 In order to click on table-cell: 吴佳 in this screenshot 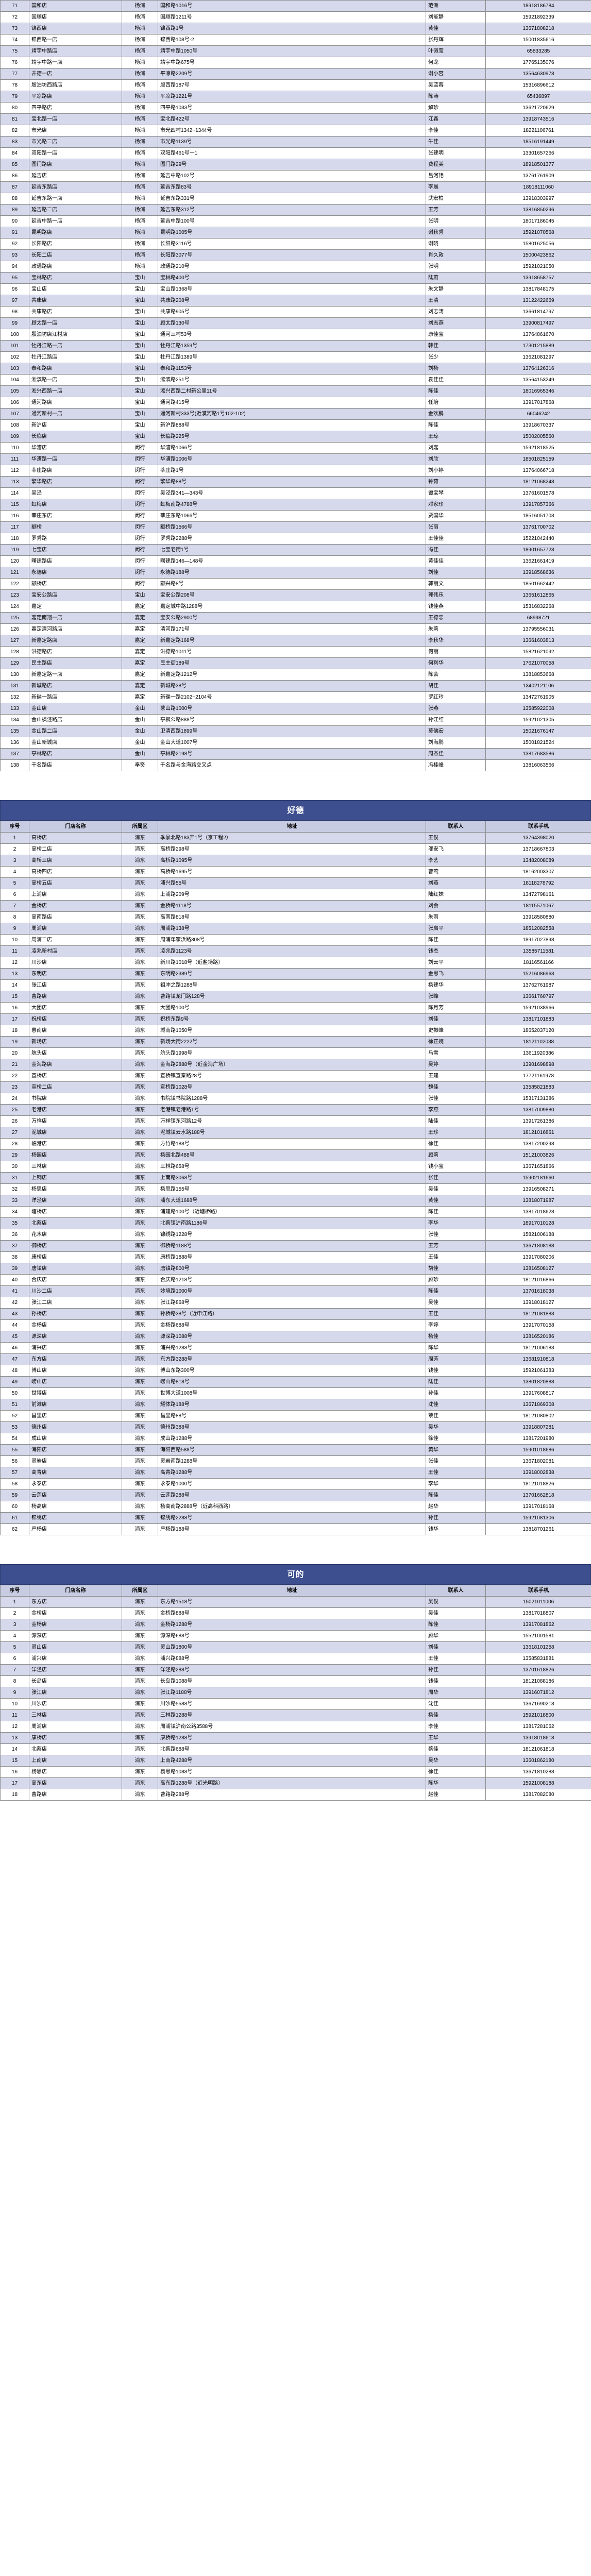, I will do `click(456, 1613)`.